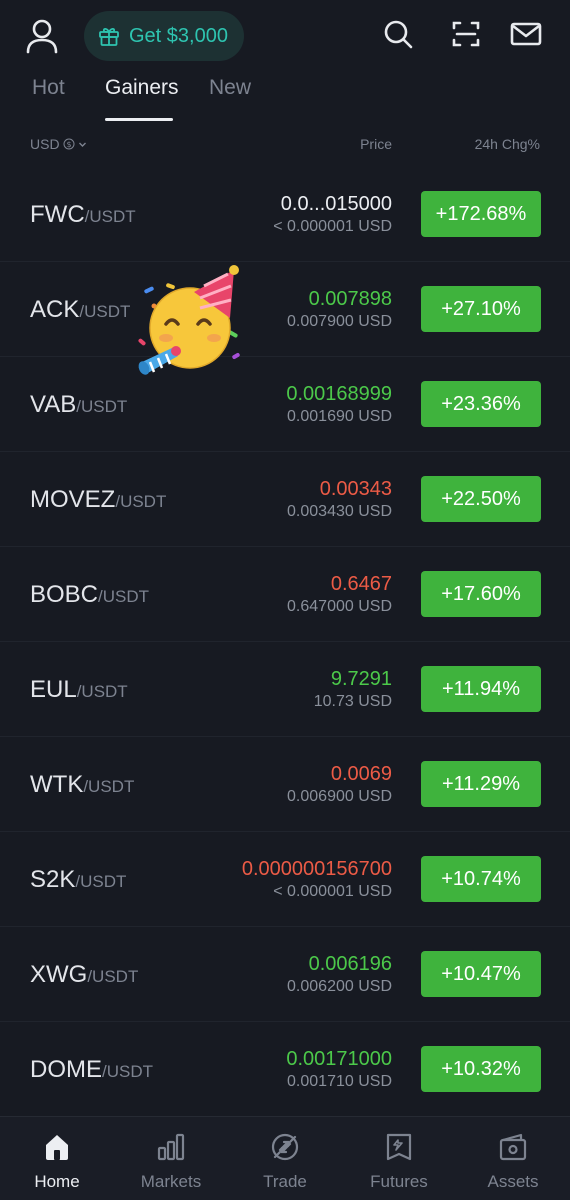 The height and width of the screenshot is (1200, 570). What do you see at coordinates (285, 1147) in the screenshot?
I see `trade-icon` at bounding box center [285, 1147].